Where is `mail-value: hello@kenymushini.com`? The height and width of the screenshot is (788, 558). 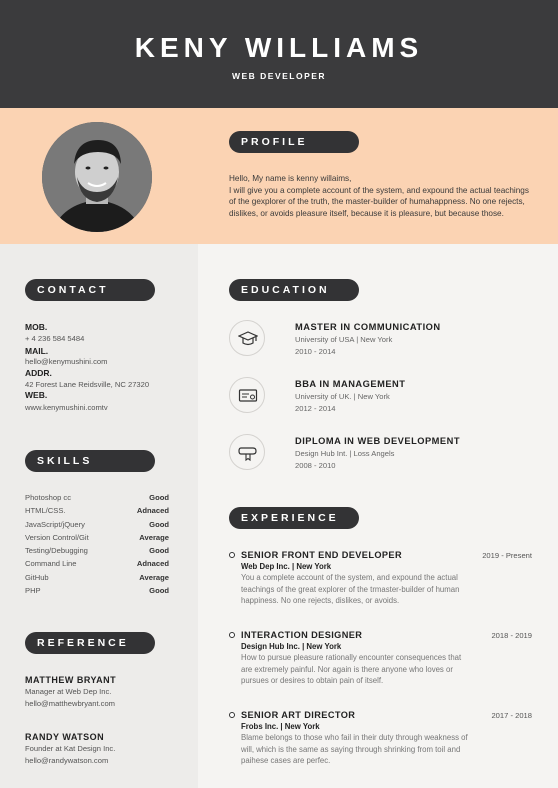
mail-value: hello@kenymushini.com is located at coordinates (66, 361).